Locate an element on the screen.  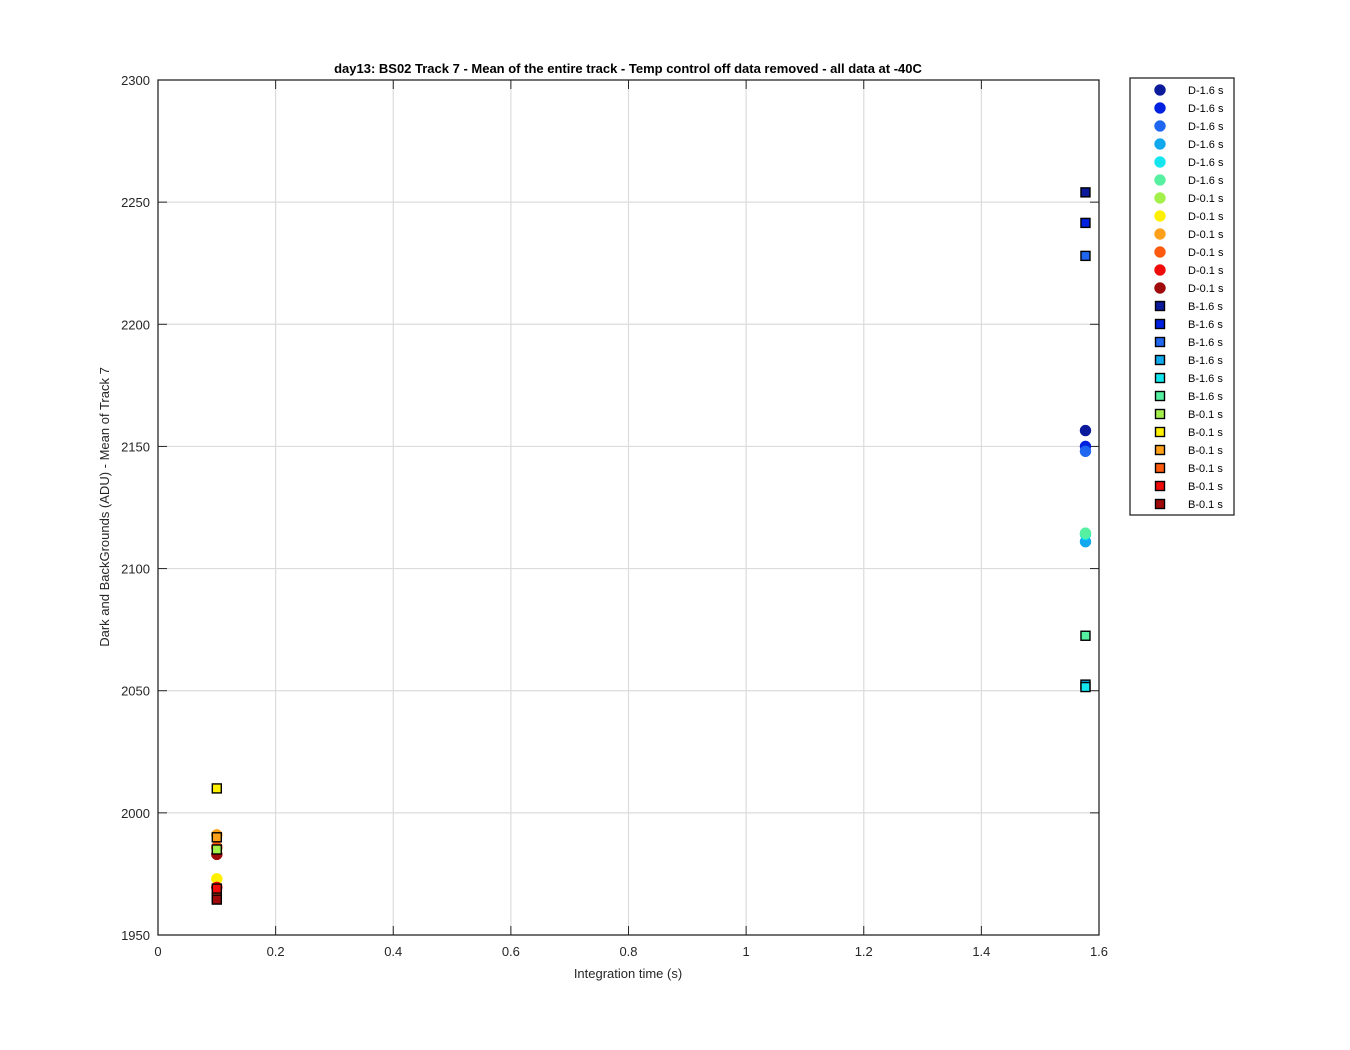
x-tick-label: 1.4 is located at coordinates (981, 951).